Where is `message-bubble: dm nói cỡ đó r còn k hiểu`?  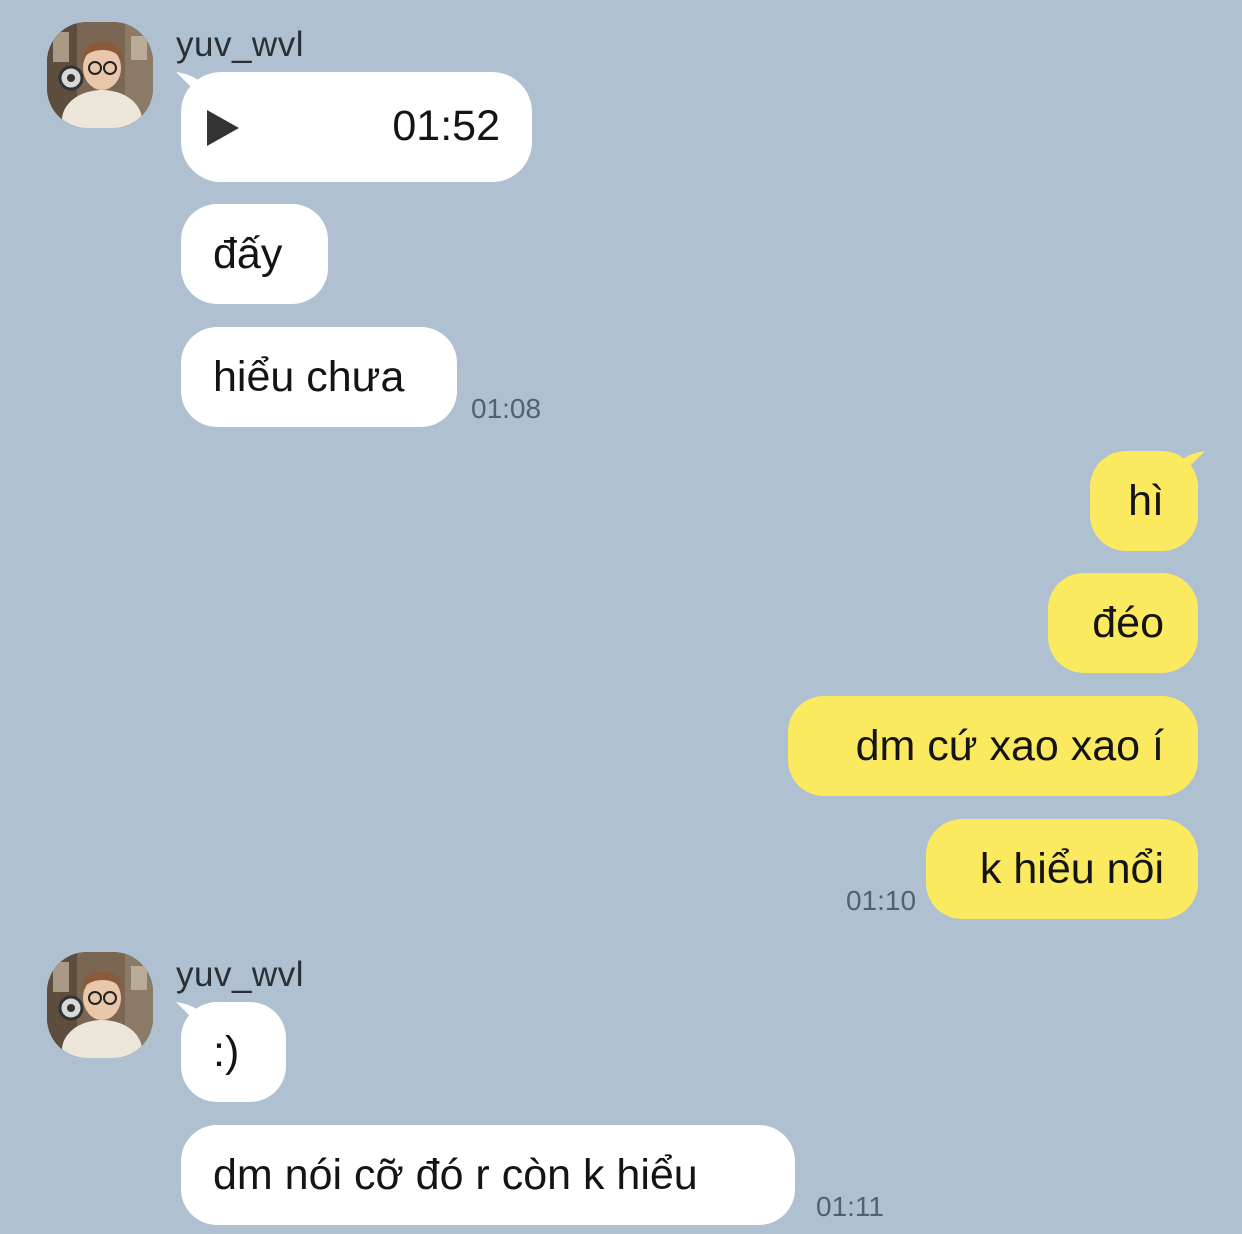 message-bubble: dm nói cỡ đó r còn k hiểu is located at coordinates (488, 1175).